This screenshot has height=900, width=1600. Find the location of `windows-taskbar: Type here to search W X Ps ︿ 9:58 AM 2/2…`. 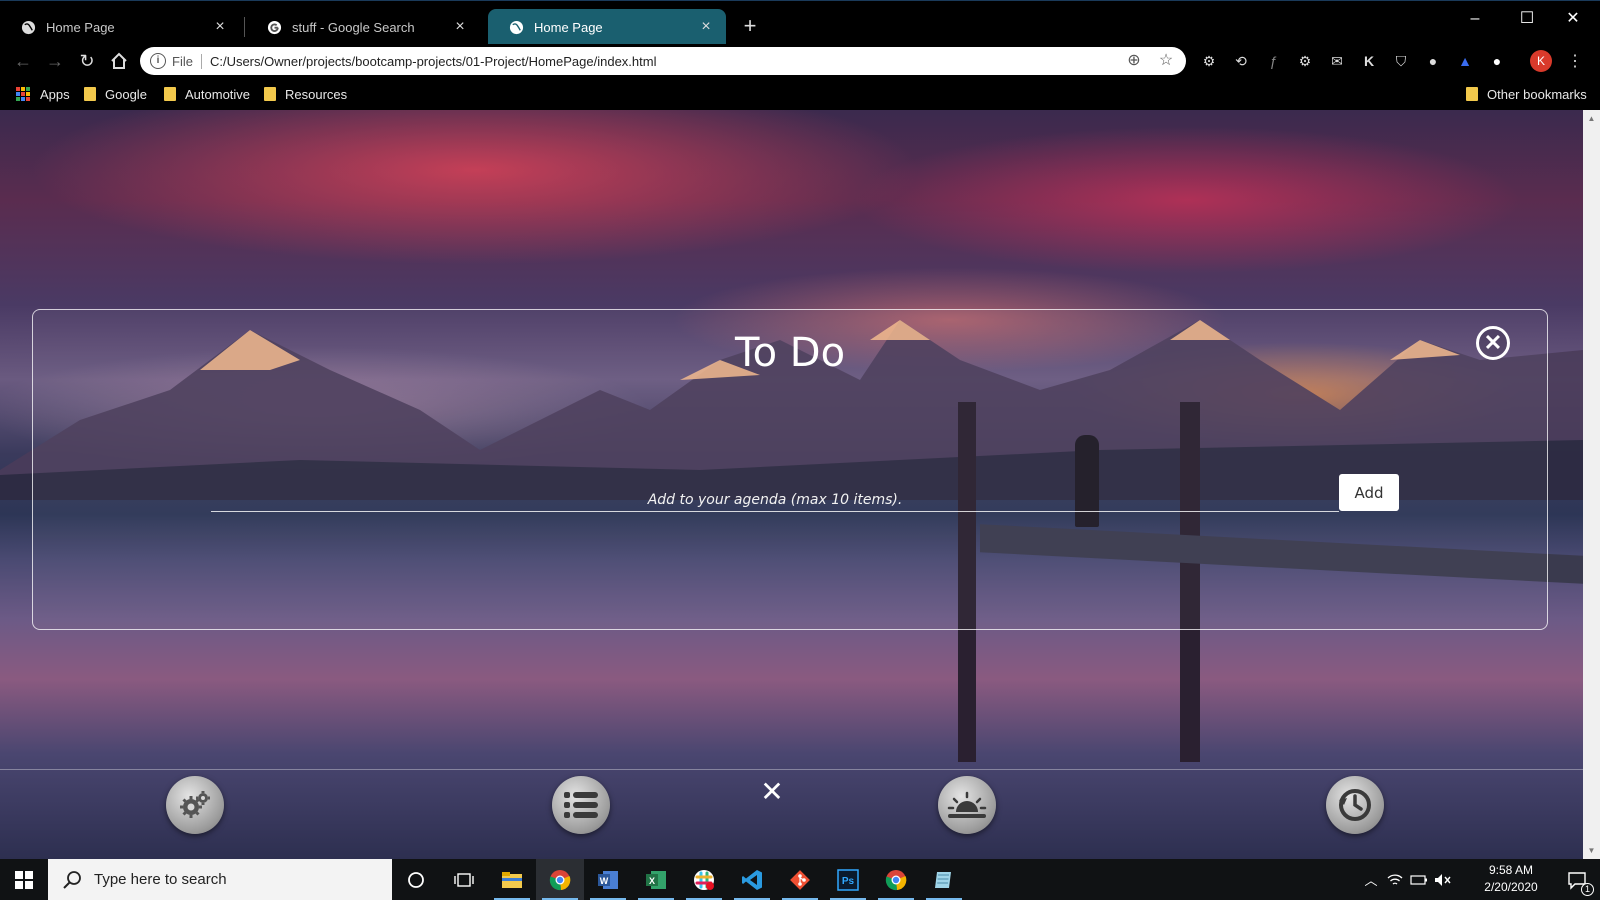

windows-taskbar: Type here to search W X Ps ︿ 9:58 AM 2/2… is located at coordinates (800, 879).